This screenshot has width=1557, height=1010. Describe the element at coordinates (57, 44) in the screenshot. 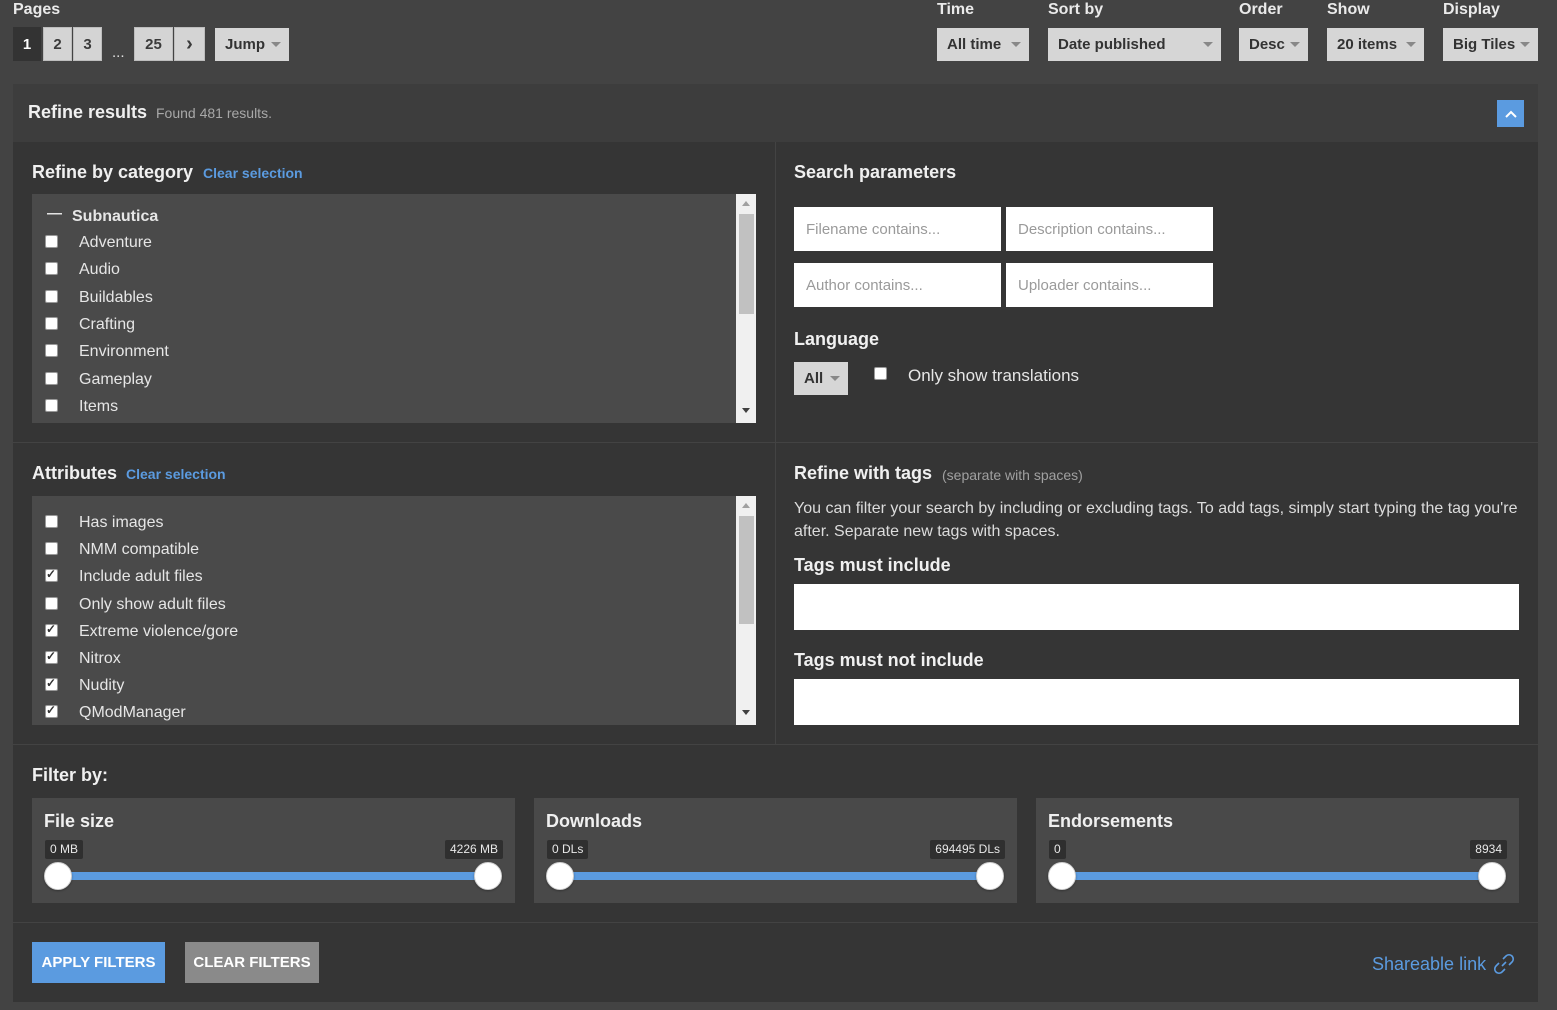

I see `page-2-button: 2` at that location.